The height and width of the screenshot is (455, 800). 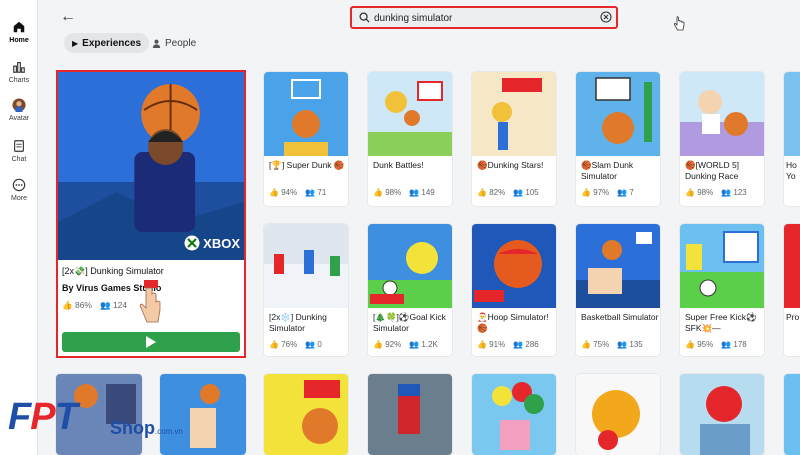 What do you see at coordinates (716, 344) in the screenshot?
I see `game-stats: 👍 95% 👥 178` at bounding box center [716, 344].